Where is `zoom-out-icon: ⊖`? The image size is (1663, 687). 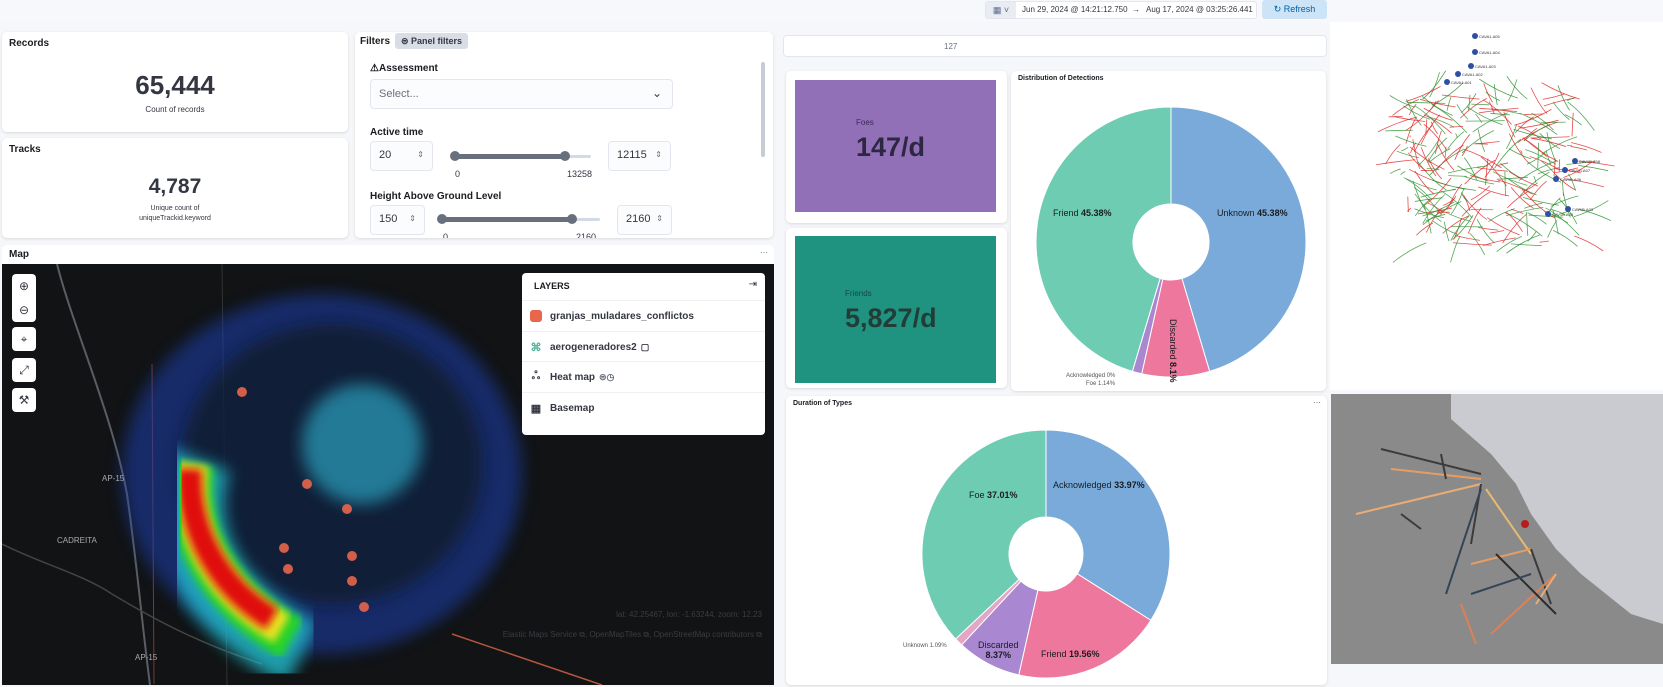
zoom-out-icon: ⊖ is located at coordinates (24, 310).